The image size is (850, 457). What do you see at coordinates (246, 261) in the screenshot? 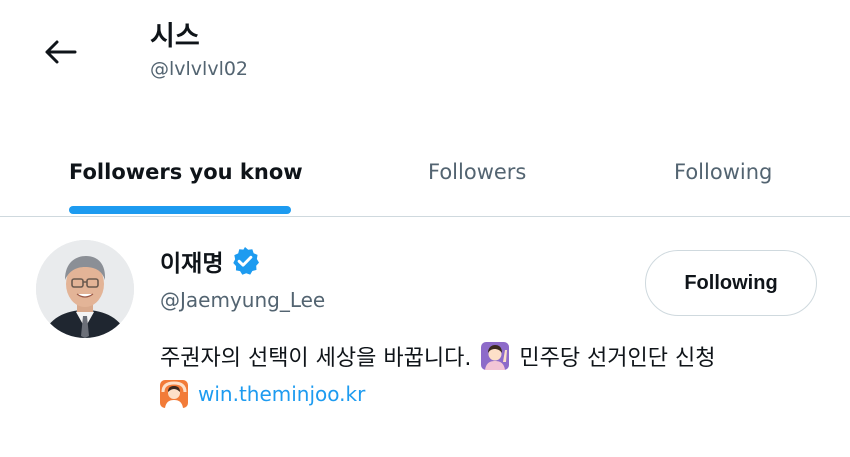
I see `verified-badge-icon` at bounding box center [246, 261].